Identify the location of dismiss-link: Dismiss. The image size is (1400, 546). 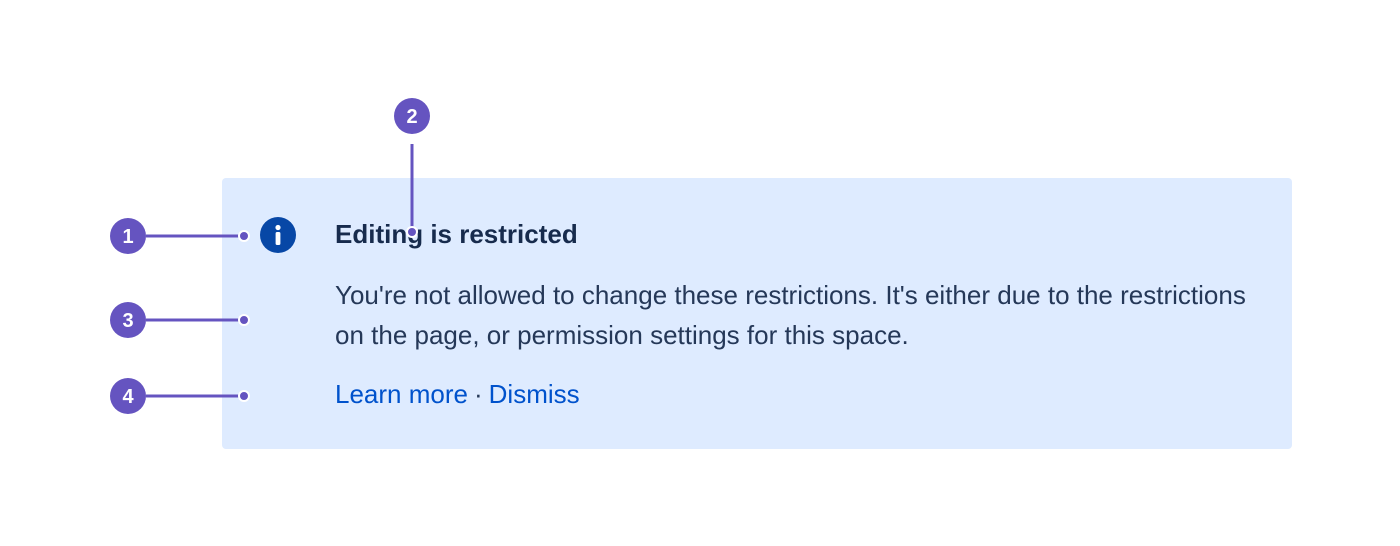
(534, 394).